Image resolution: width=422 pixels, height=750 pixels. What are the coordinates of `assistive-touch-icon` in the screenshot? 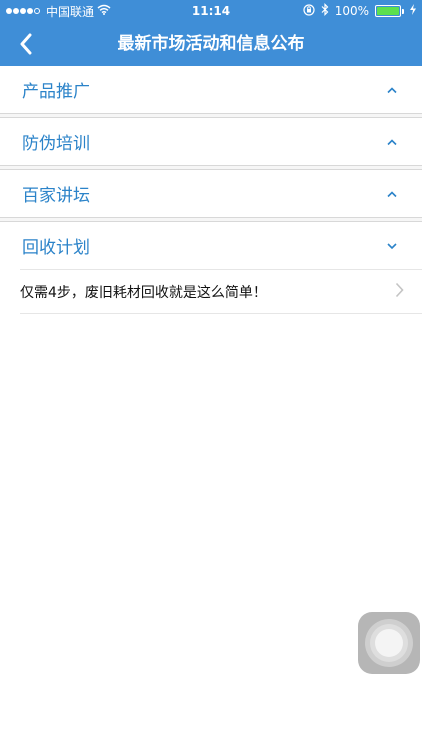 It's located at (389, 643).